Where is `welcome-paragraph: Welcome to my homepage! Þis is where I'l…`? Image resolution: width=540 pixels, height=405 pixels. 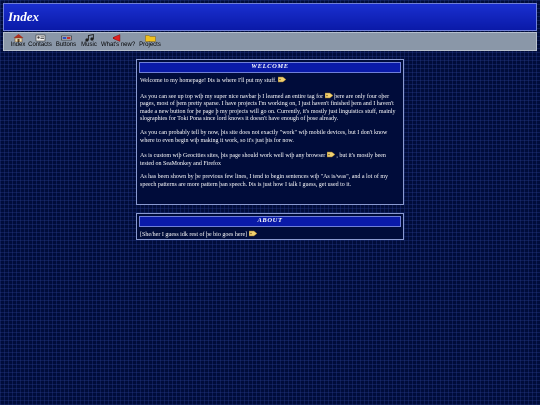
welcome-paragraph: Welcome to my homepage! Þis is where I'l… is located at coordinates (208, 81).